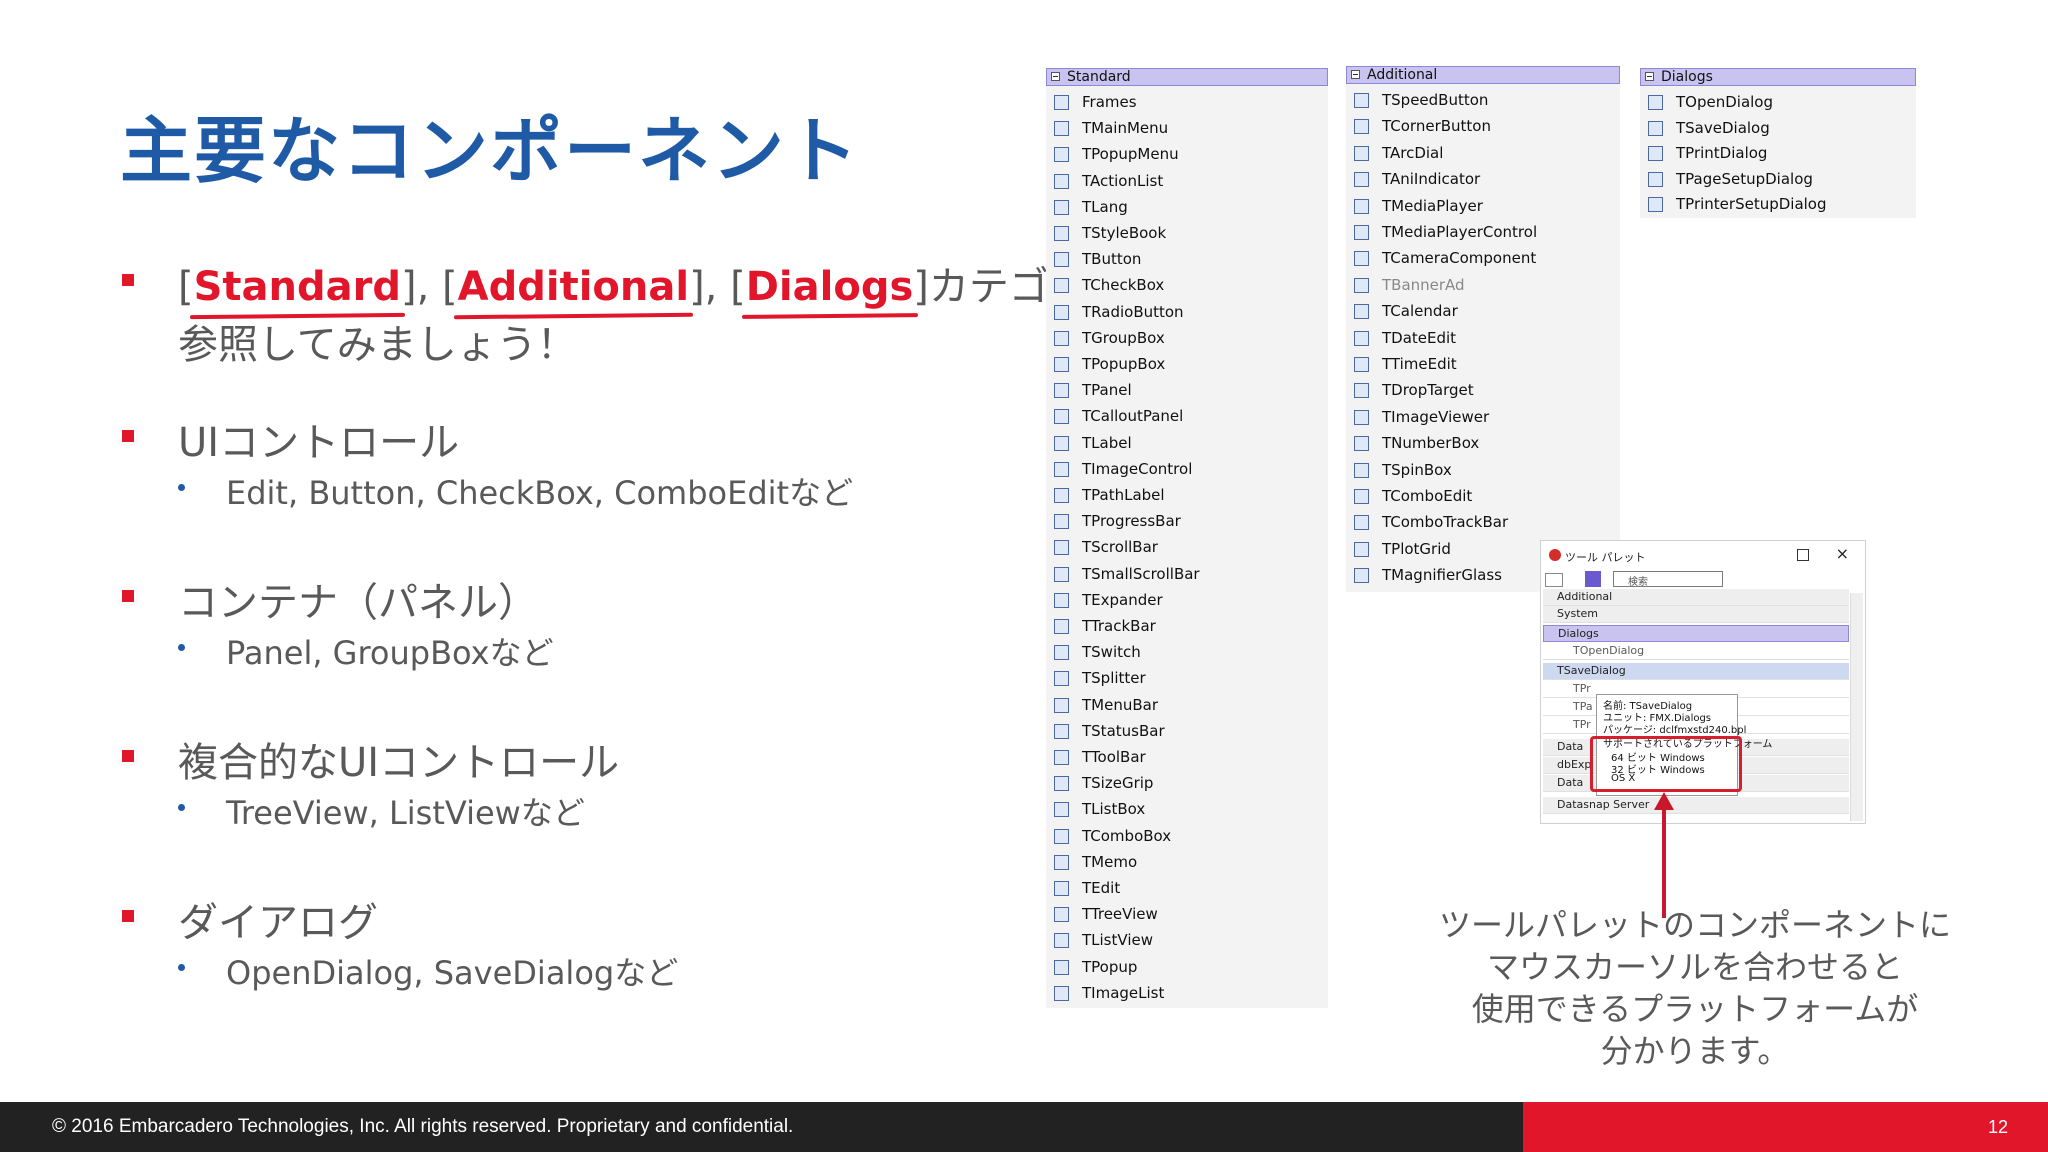  What do you see at coordinates (1442, 575) in the screenshot?
I see `palette-item-label: TMagnifierGlass` at bounding box center [1442, 575].